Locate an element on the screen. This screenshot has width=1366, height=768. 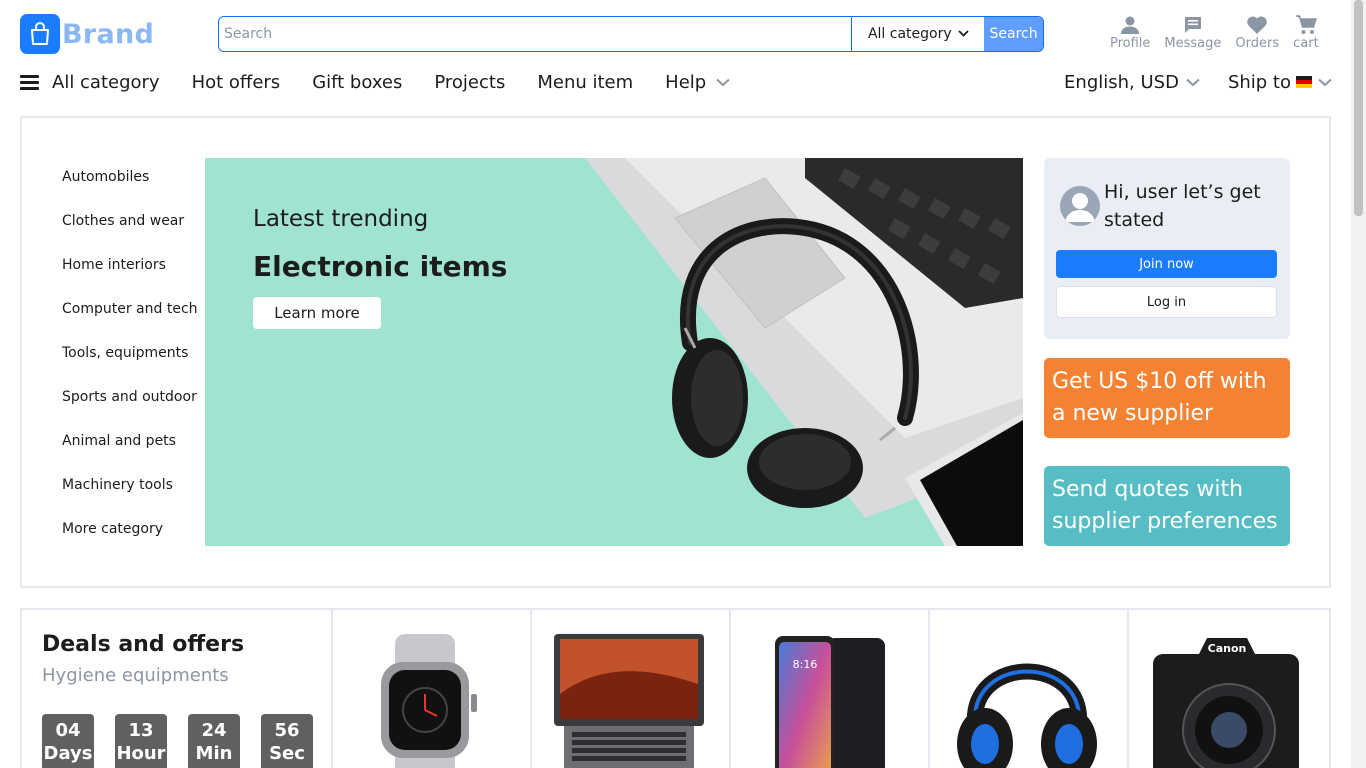
ship-to-select: Ship to is located at coordinates (1280, 82).